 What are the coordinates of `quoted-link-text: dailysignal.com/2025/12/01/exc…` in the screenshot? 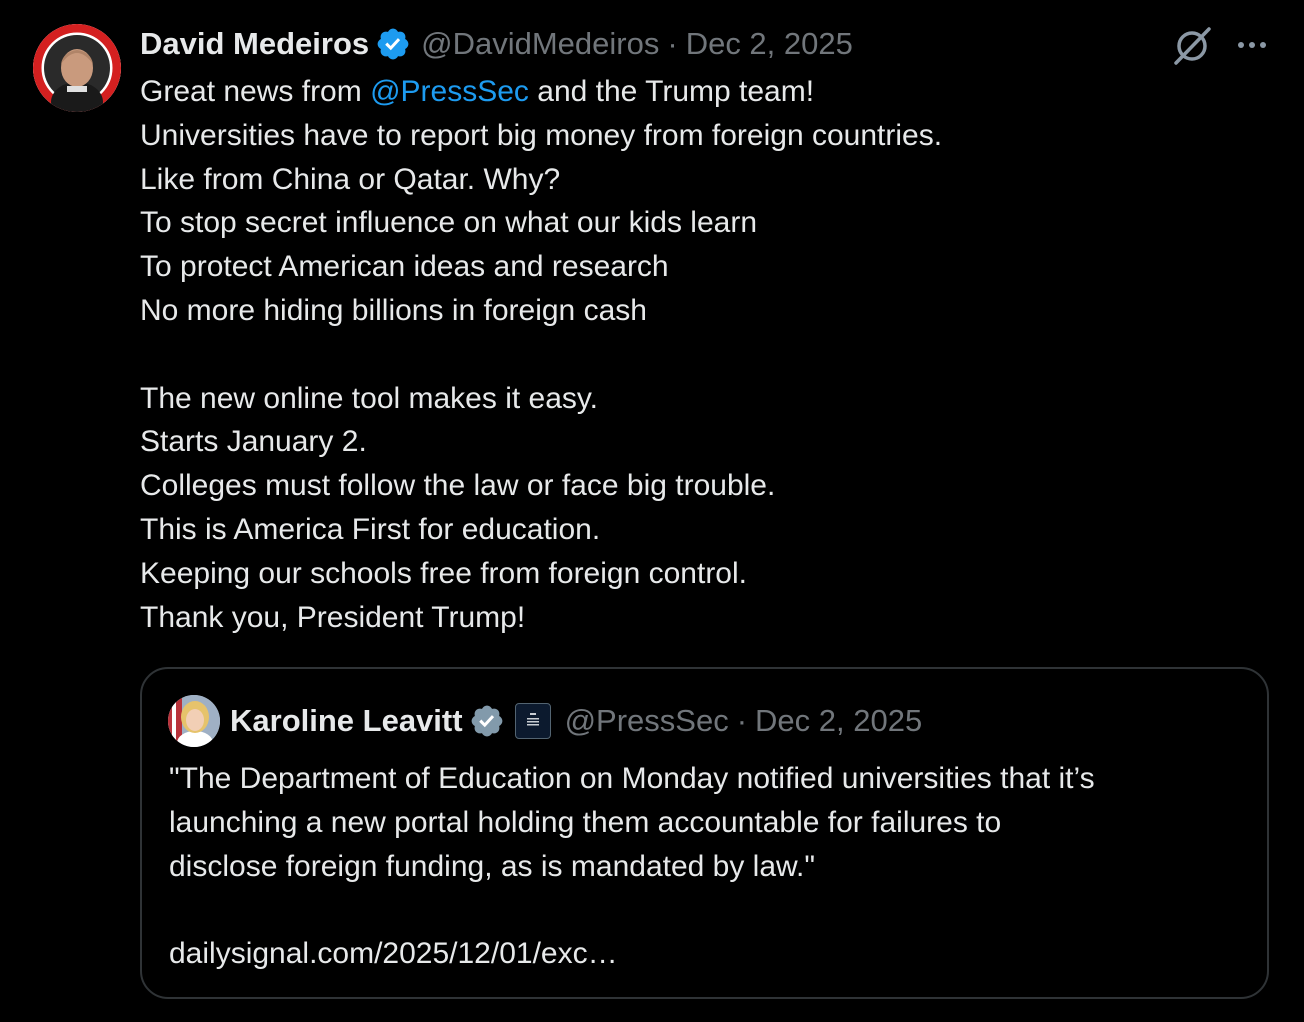 It's located at (714, 954).